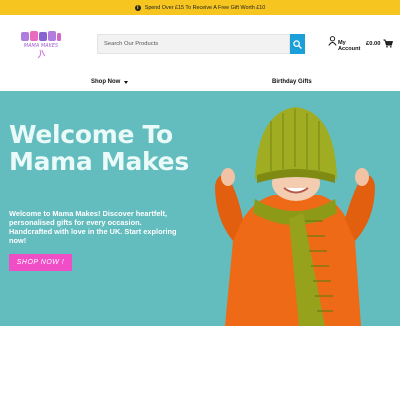 The height and width of the screenshot is (400, 400). I want to click on cart-amount: £0.00, so click(373, 43).